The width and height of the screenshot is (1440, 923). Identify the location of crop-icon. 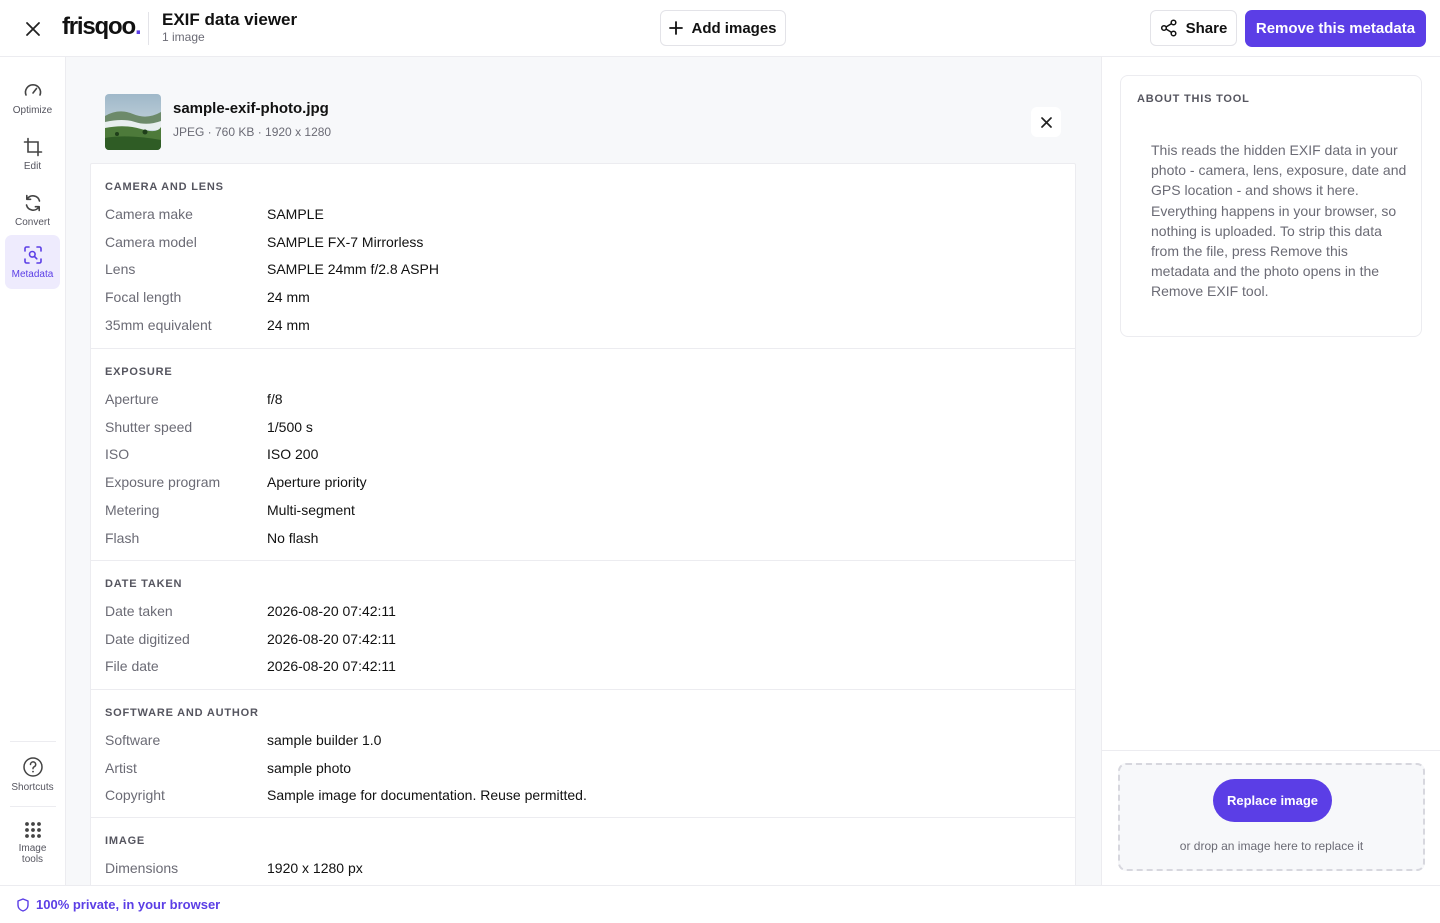
(32, 146).